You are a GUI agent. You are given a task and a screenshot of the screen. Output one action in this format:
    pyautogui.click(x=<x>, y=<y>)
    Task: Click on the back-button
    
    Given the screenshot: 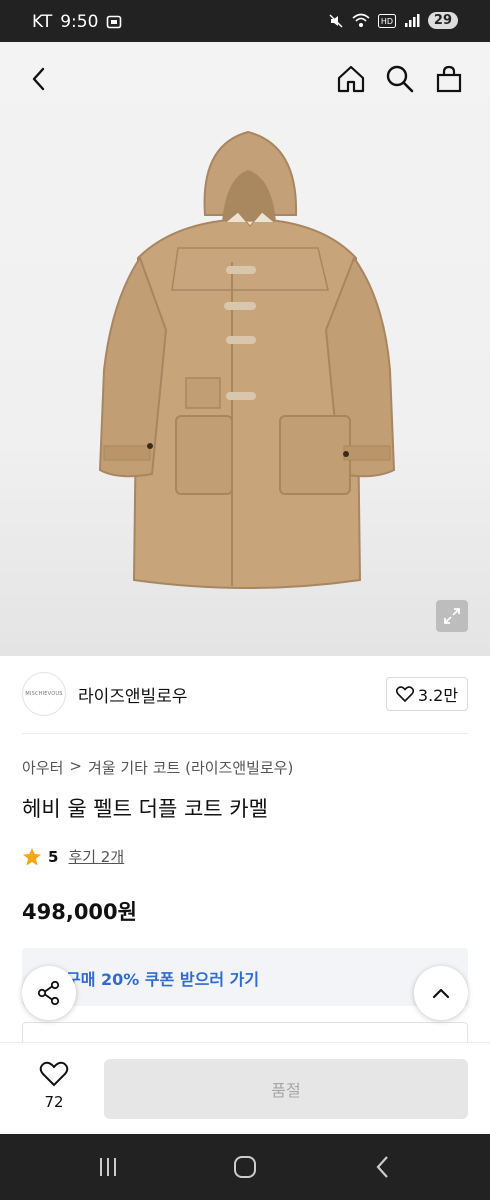 What is the action you would take?
    pyautogui.click(x=39, y=79)
    